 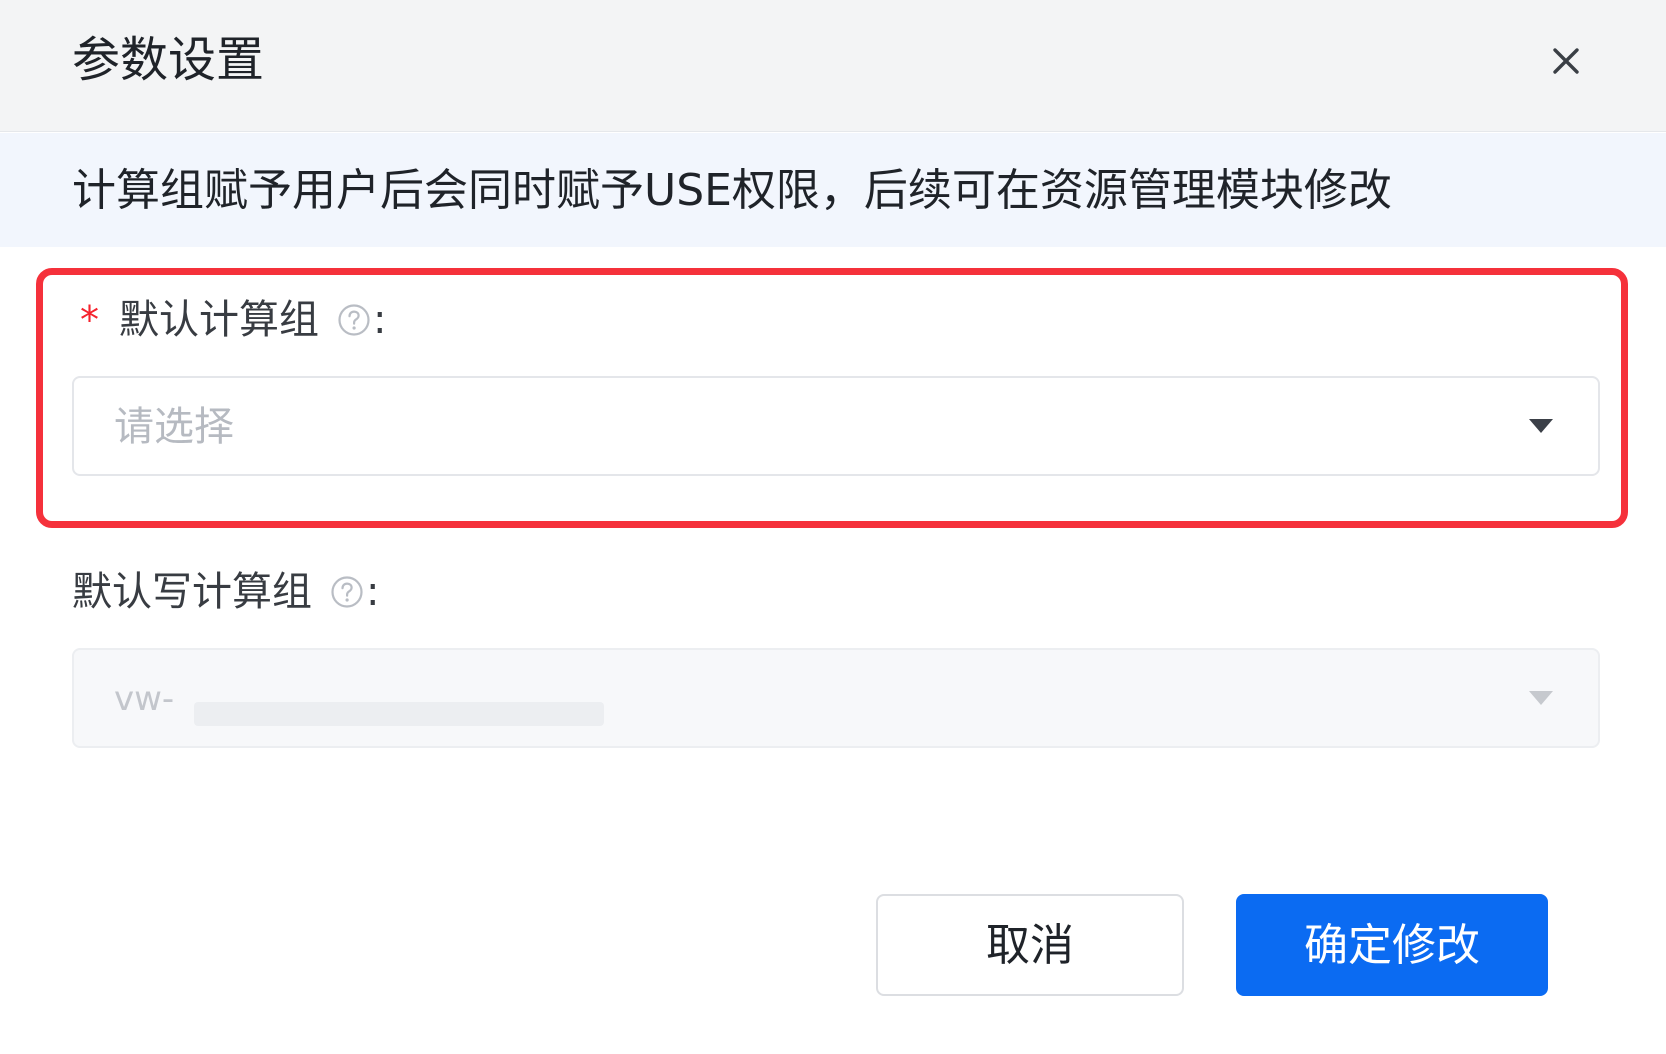 What do you see at coordinates (89, 320) in the screenshot?
I see `required-mark: *` at bounding box center [89, 320].